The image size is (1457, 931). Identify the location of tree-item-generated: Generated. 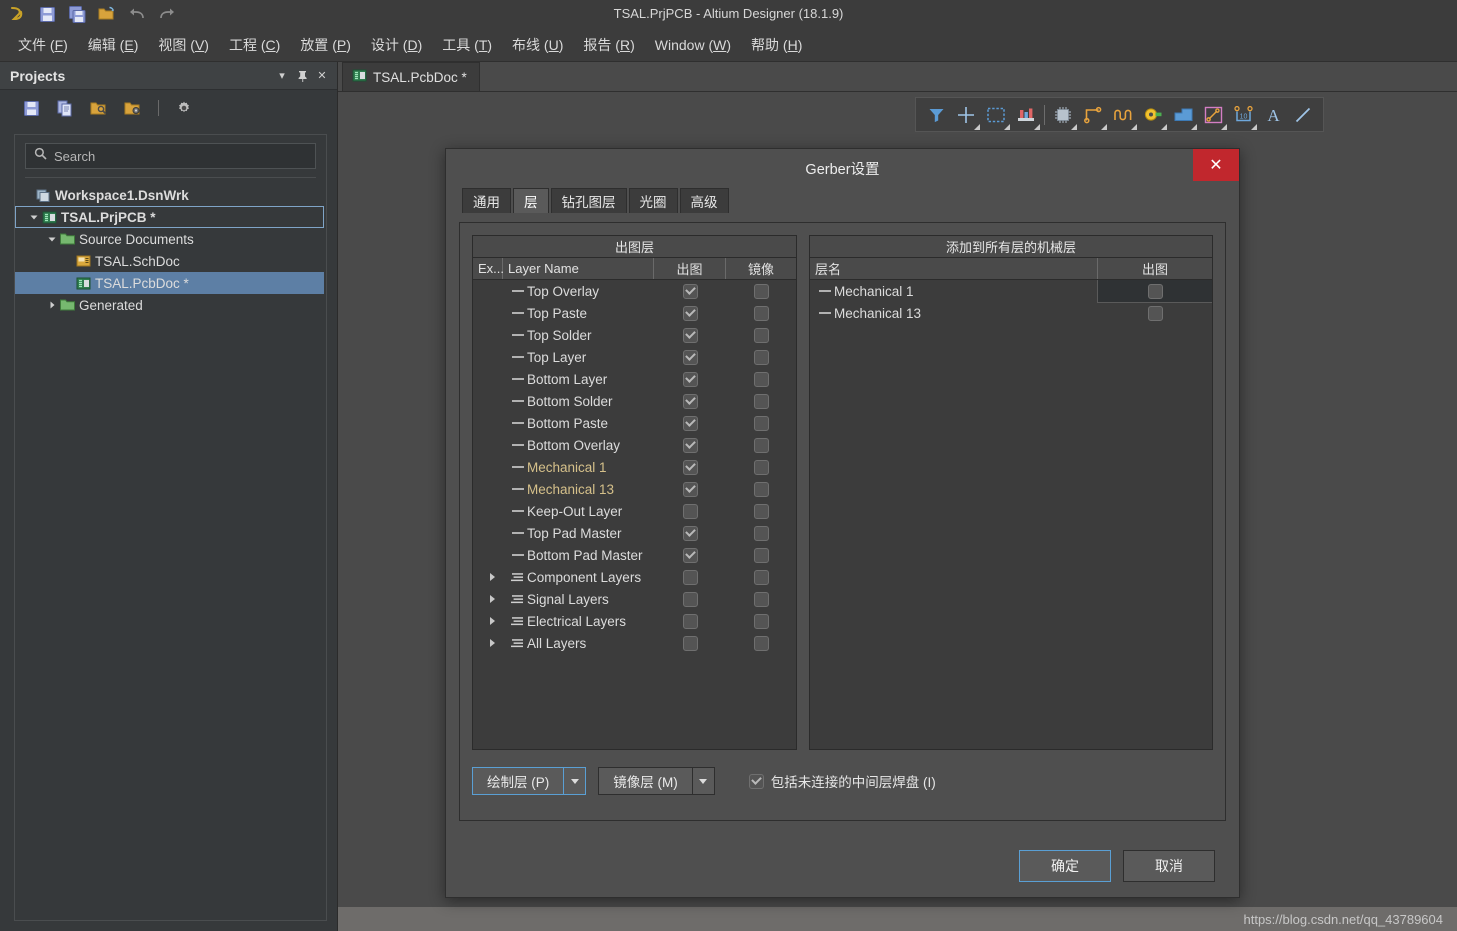
(170, 305).